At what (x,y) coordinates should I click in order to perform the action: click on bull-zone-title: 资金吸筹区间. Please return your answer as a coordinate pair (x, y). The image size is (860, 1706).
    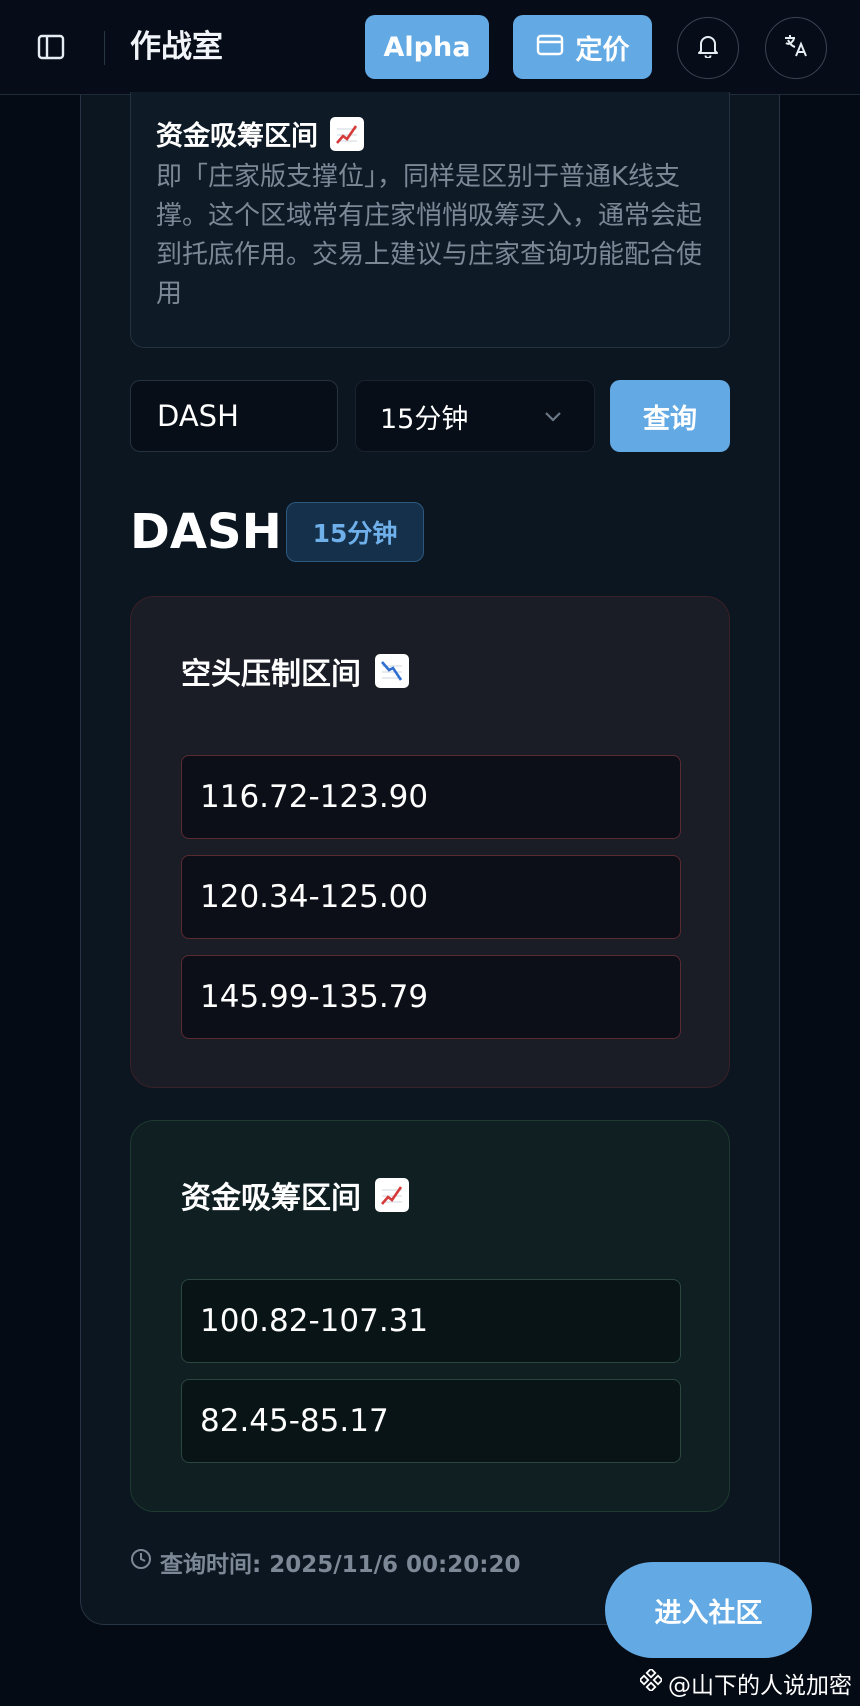
    Looking at the image, I should click on (295, 1195).